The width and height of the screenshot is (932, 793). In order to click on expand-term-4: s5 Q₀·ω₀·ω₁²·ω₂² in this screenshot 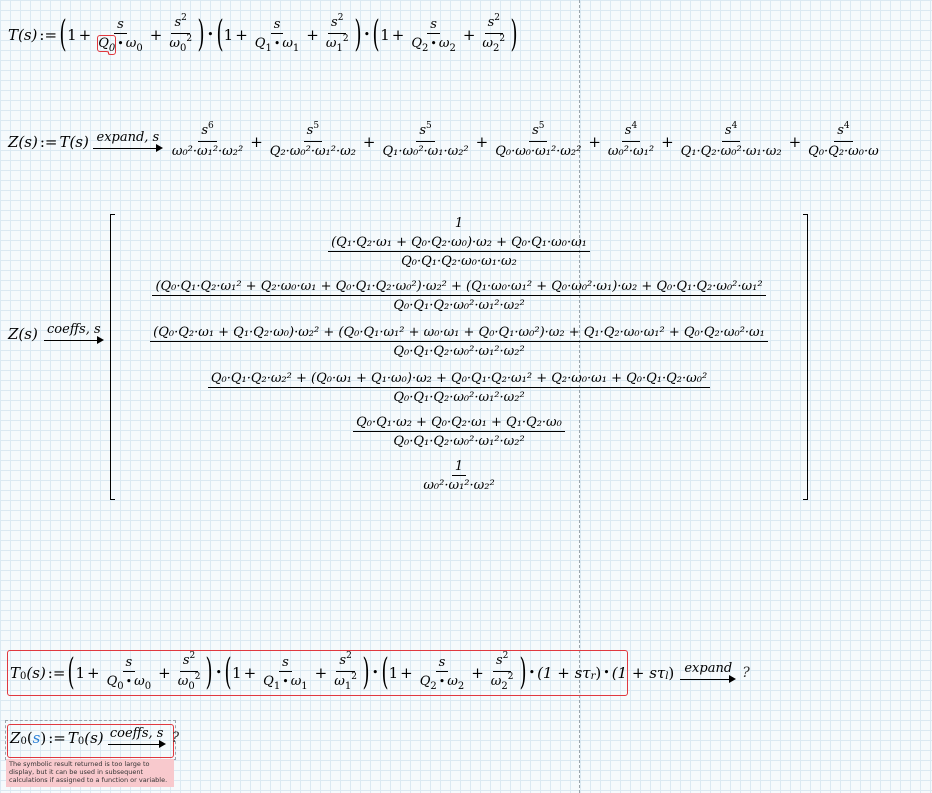, I will do `click(538, 140)`.